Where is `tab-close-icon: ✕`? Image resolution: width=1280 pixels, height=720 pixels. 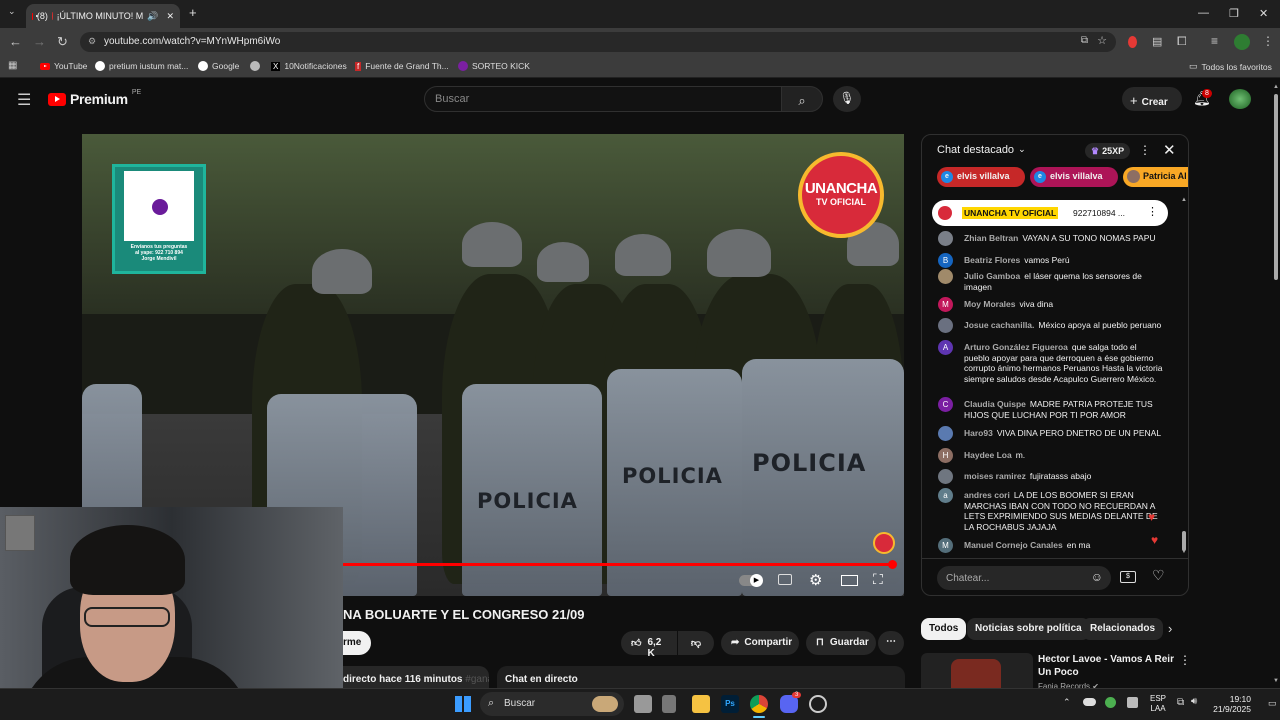 tab-close-icon: ✕ is located at coordinates (170, 16).